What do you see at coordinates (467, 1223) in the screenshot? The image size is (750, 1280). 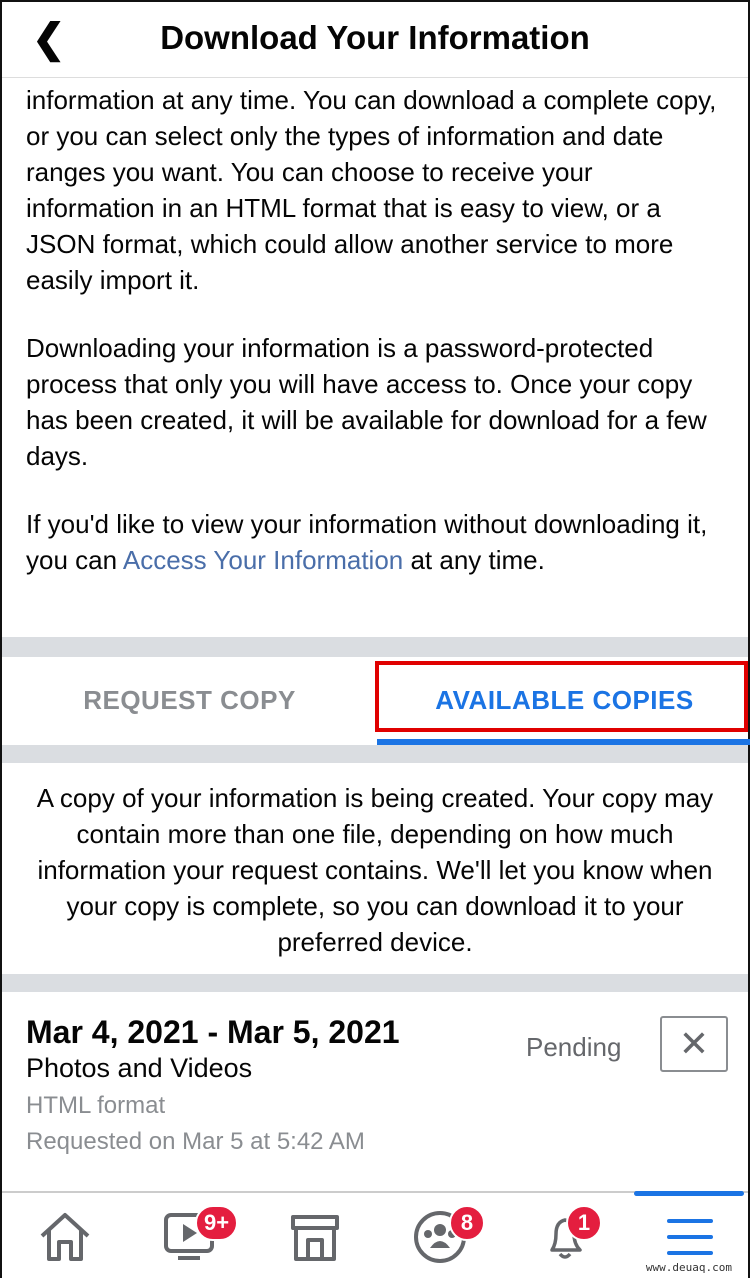 I see `groups-badge: 8` at bounding box center [467, 1223].